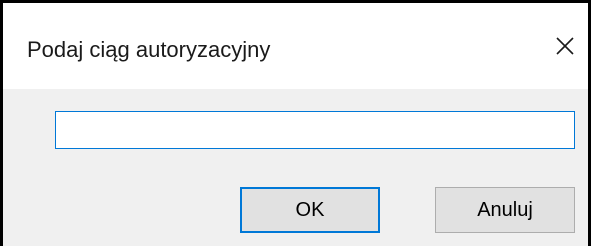 The height and width of the screenshot is (246, 591). What do you see at coordinates (149, 49) in the screenshot?
I see `dialog-title: Podaj ciąg autoryzacyjny` at bounding box center [149, 49].